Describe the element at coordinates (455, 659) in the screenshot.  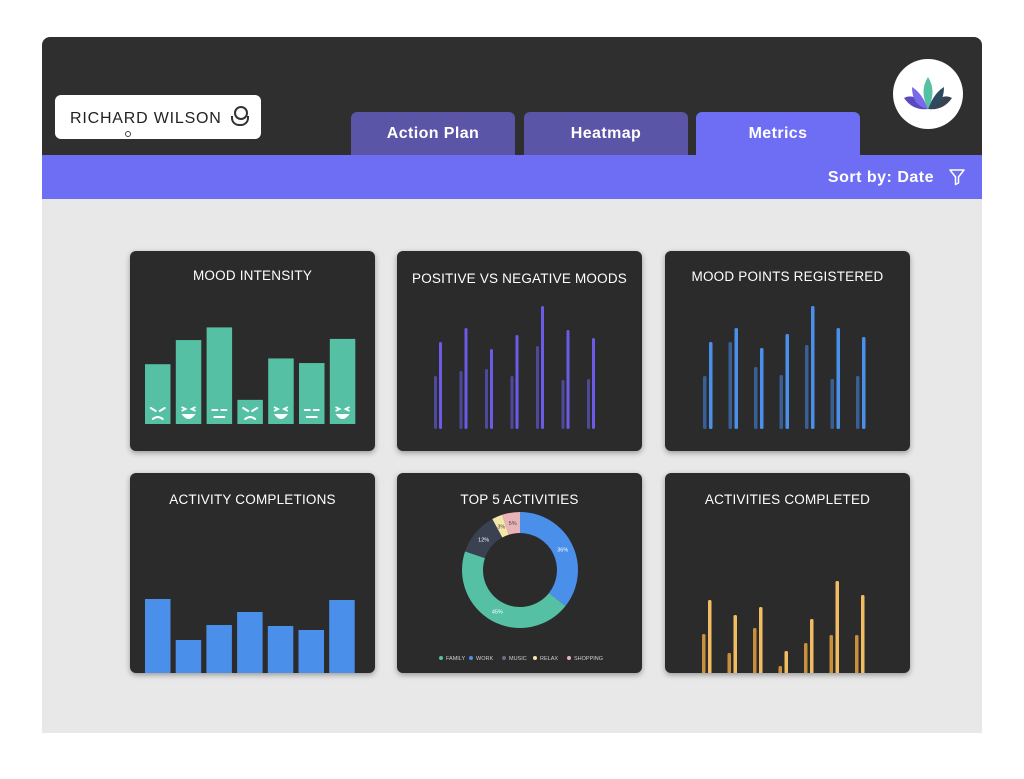
I see `legend-label: FAMILY` at that location.